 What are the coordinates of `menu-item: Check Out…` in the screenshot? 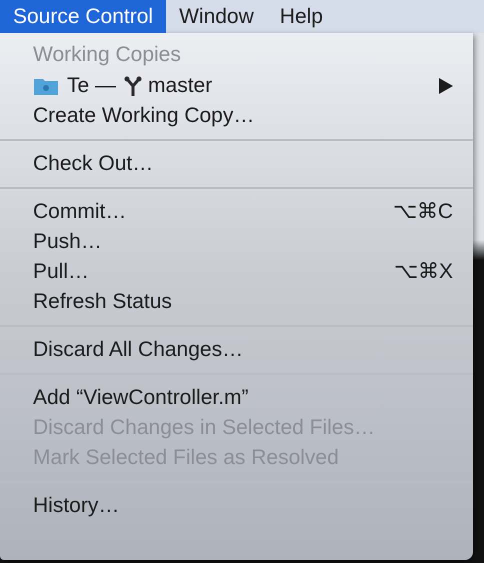 It's located at (236, 164).